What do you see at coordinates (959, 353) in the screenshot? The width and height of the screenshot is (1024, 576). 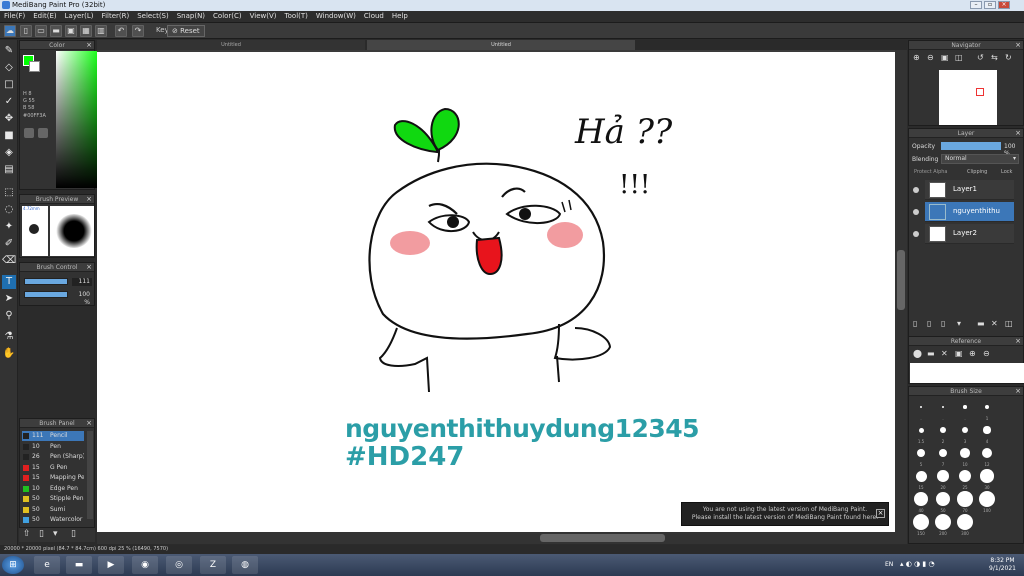 I see `fit-reference-icon: ▣` at bounding box center [959, 353].